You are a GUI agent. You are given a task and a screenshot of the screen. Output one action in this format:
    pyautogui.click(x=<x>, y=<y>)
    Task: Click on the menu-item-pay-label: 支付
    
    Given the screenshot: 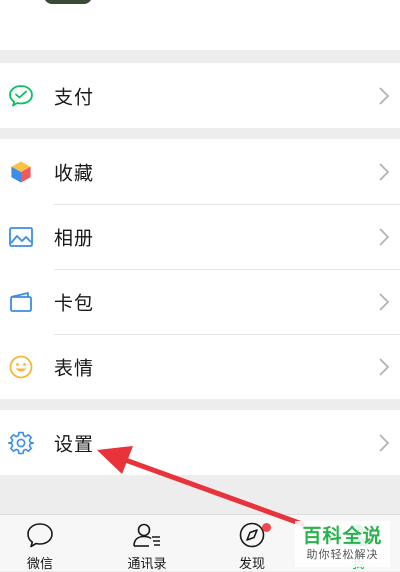 What is the action you would take?
    pyautogui.click(x=74, y=97)
    